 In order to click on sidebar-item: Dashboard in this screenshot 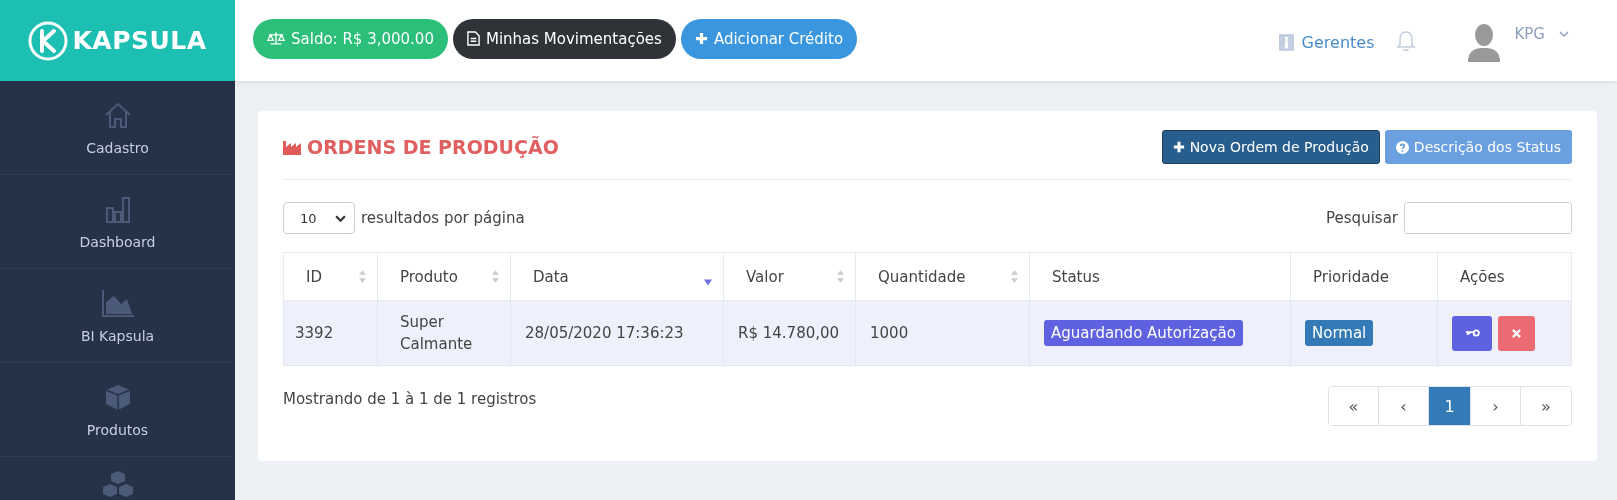, I will do `click(117, 222)`.